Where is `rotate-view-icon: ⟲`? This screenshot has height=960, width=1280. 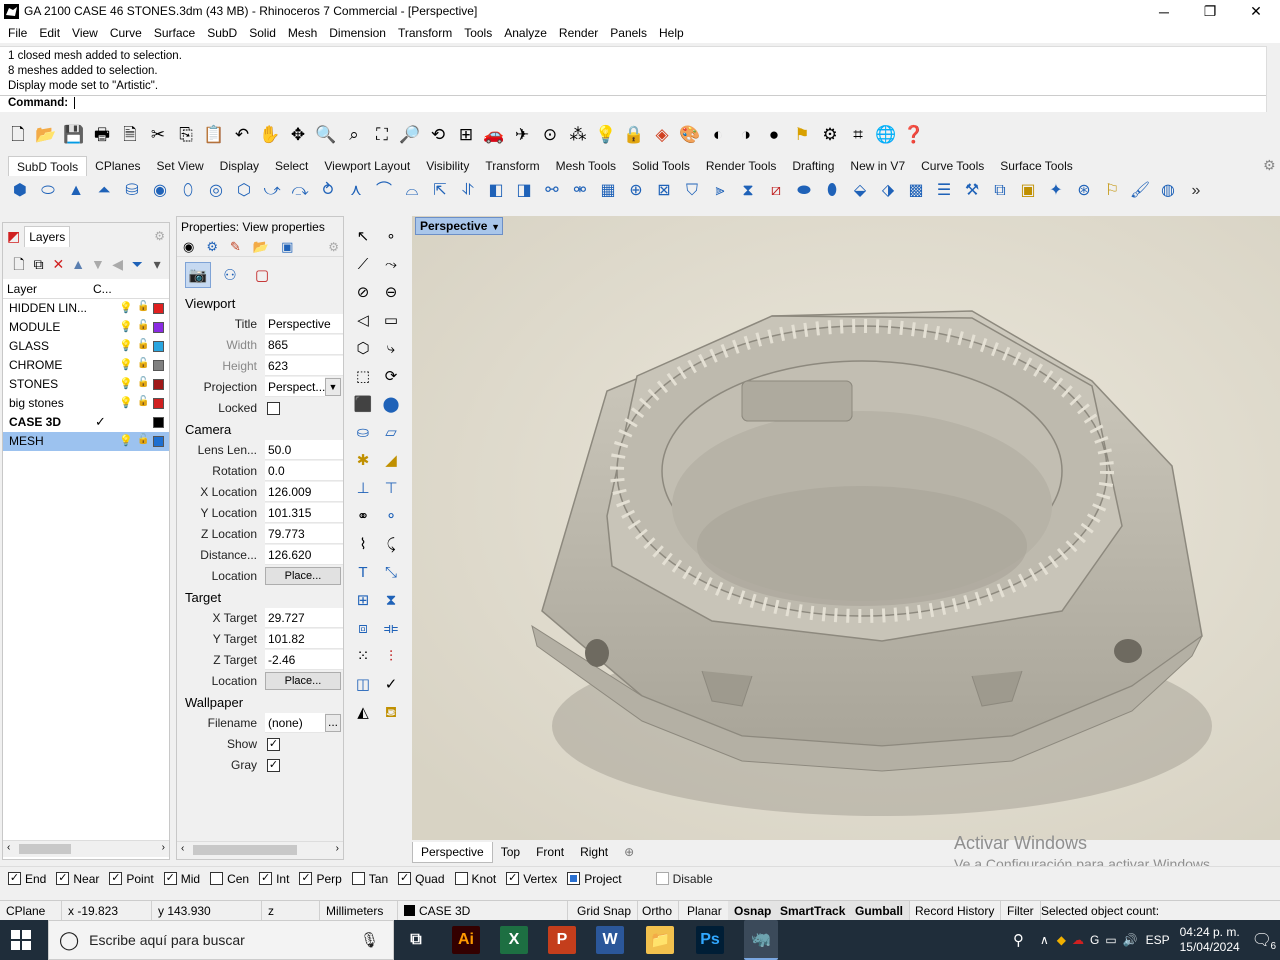
rotate-view-icon: ⟲ is located at coordinates (438, 134).